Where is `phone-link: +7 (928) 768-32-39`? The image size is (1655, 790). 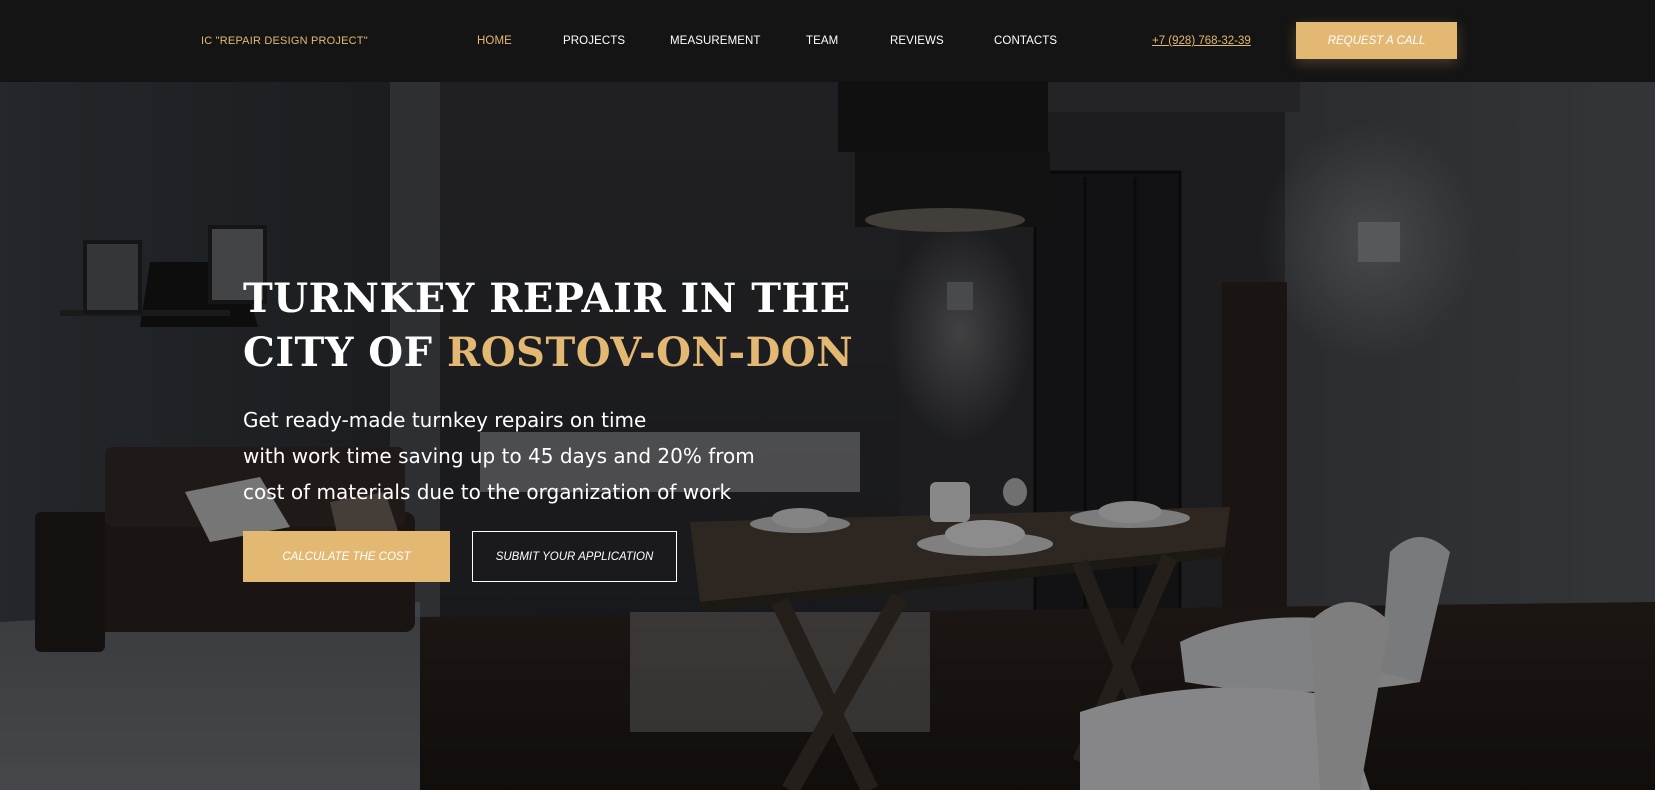 phone-link: +7 (928) 768-32-39 is located at coordinates (1201, 41).